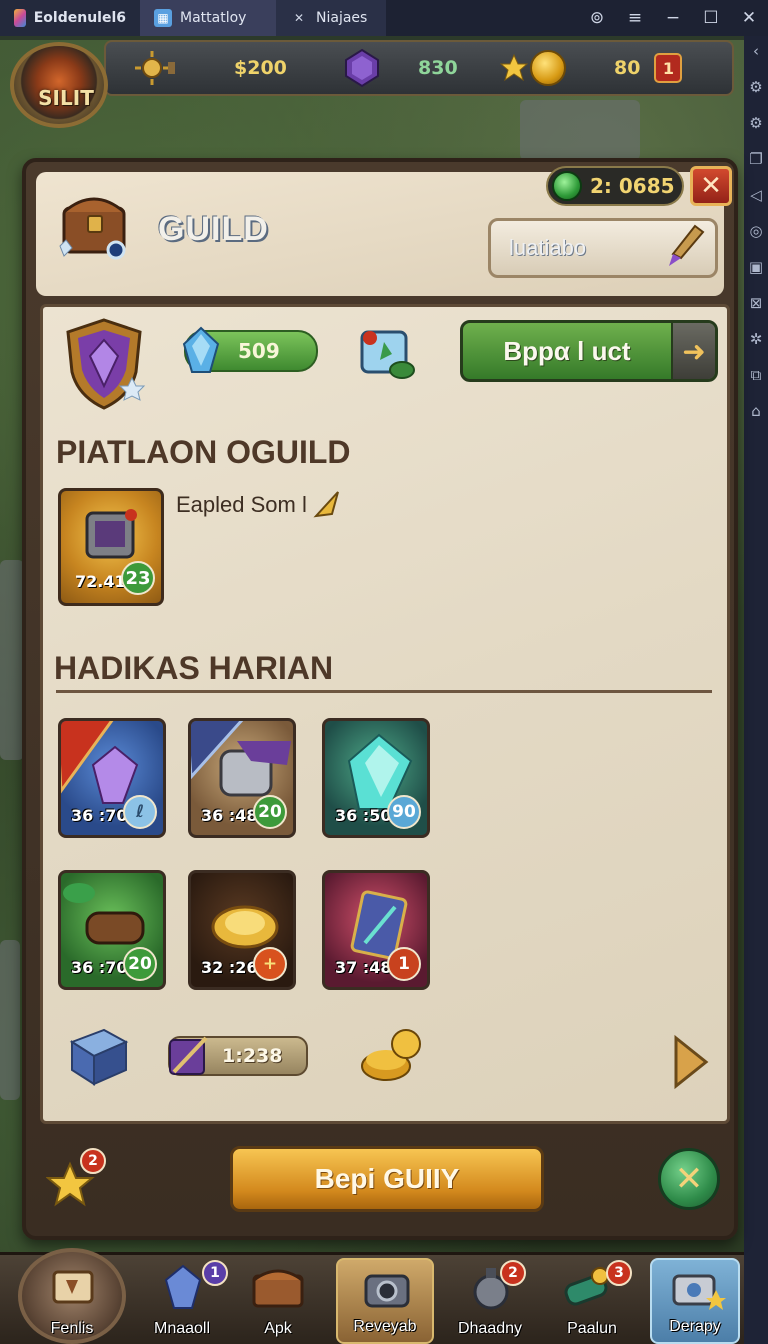  Describe the element at coordinates (756, 51) in the screenshot. I see `collapse-icon: ‹` at that location.